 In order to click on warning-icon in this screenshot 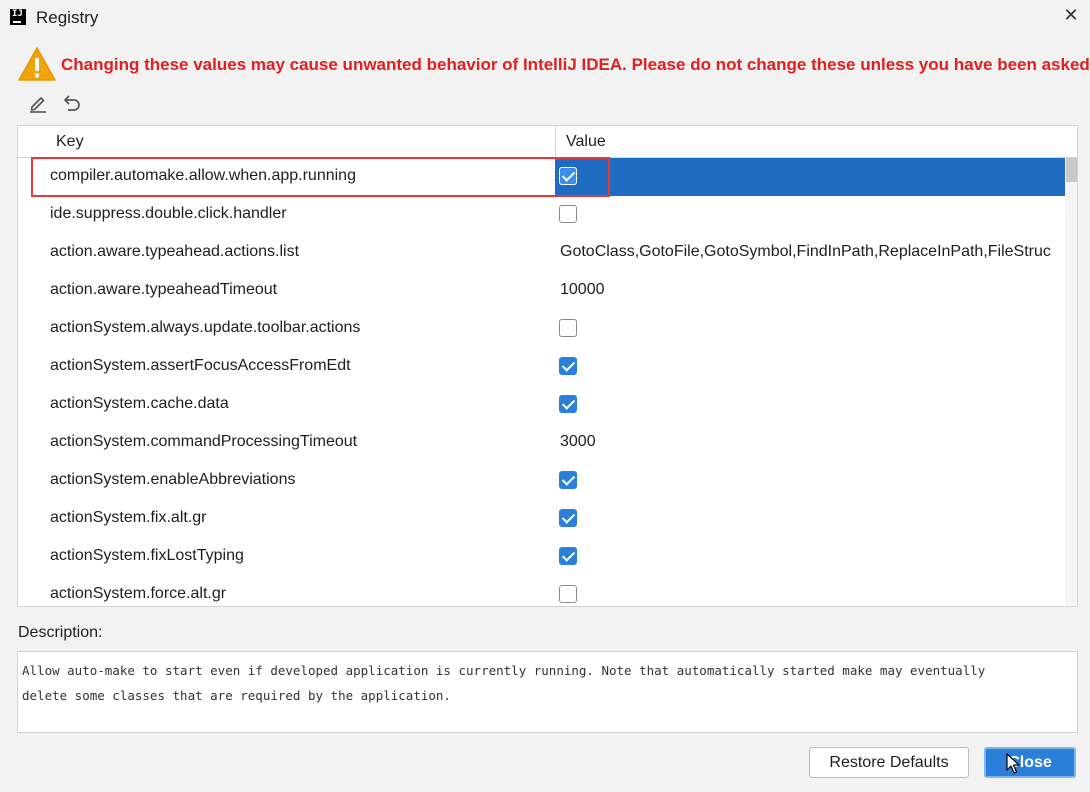, I will do `click(37, 64)`.